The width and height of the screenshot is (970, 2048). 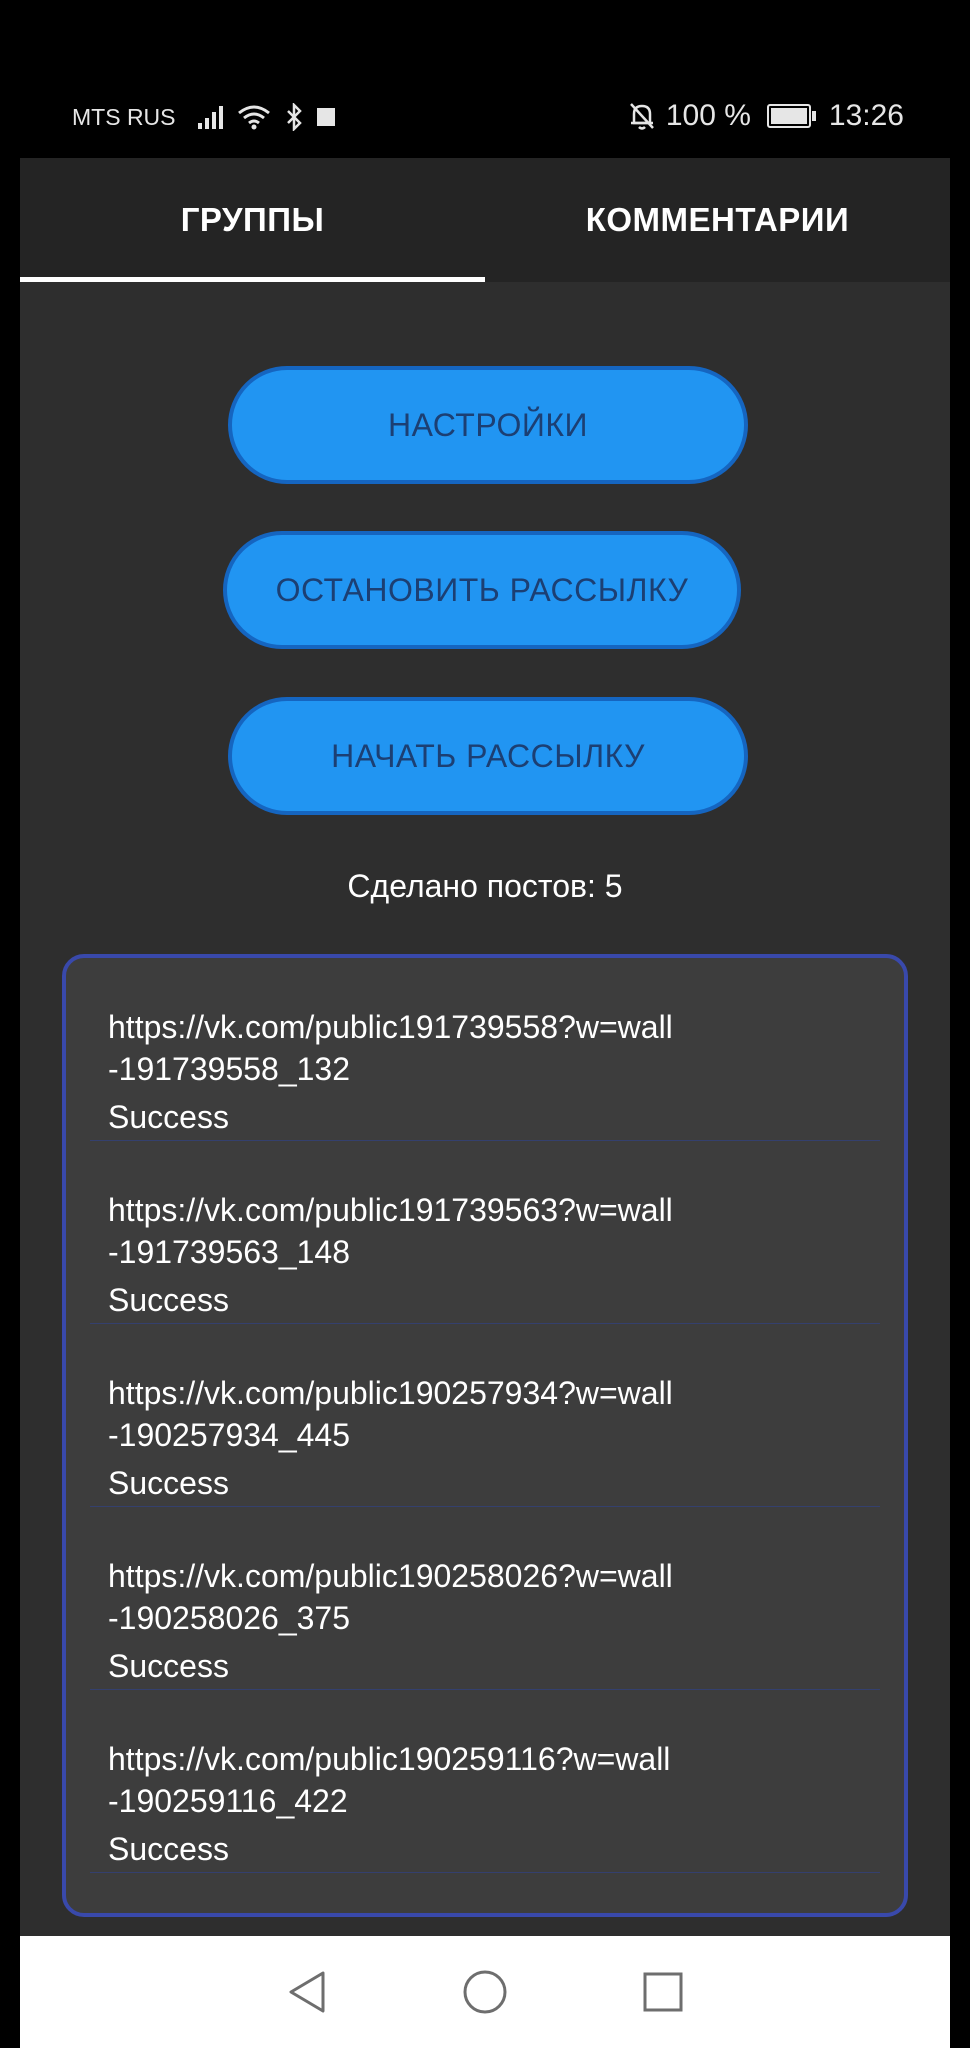 What do you see at coordinates (485, 886) in the screenshot?
I see `posts-count-label: Сделано постов: 5` at bounding box center [485, 886].